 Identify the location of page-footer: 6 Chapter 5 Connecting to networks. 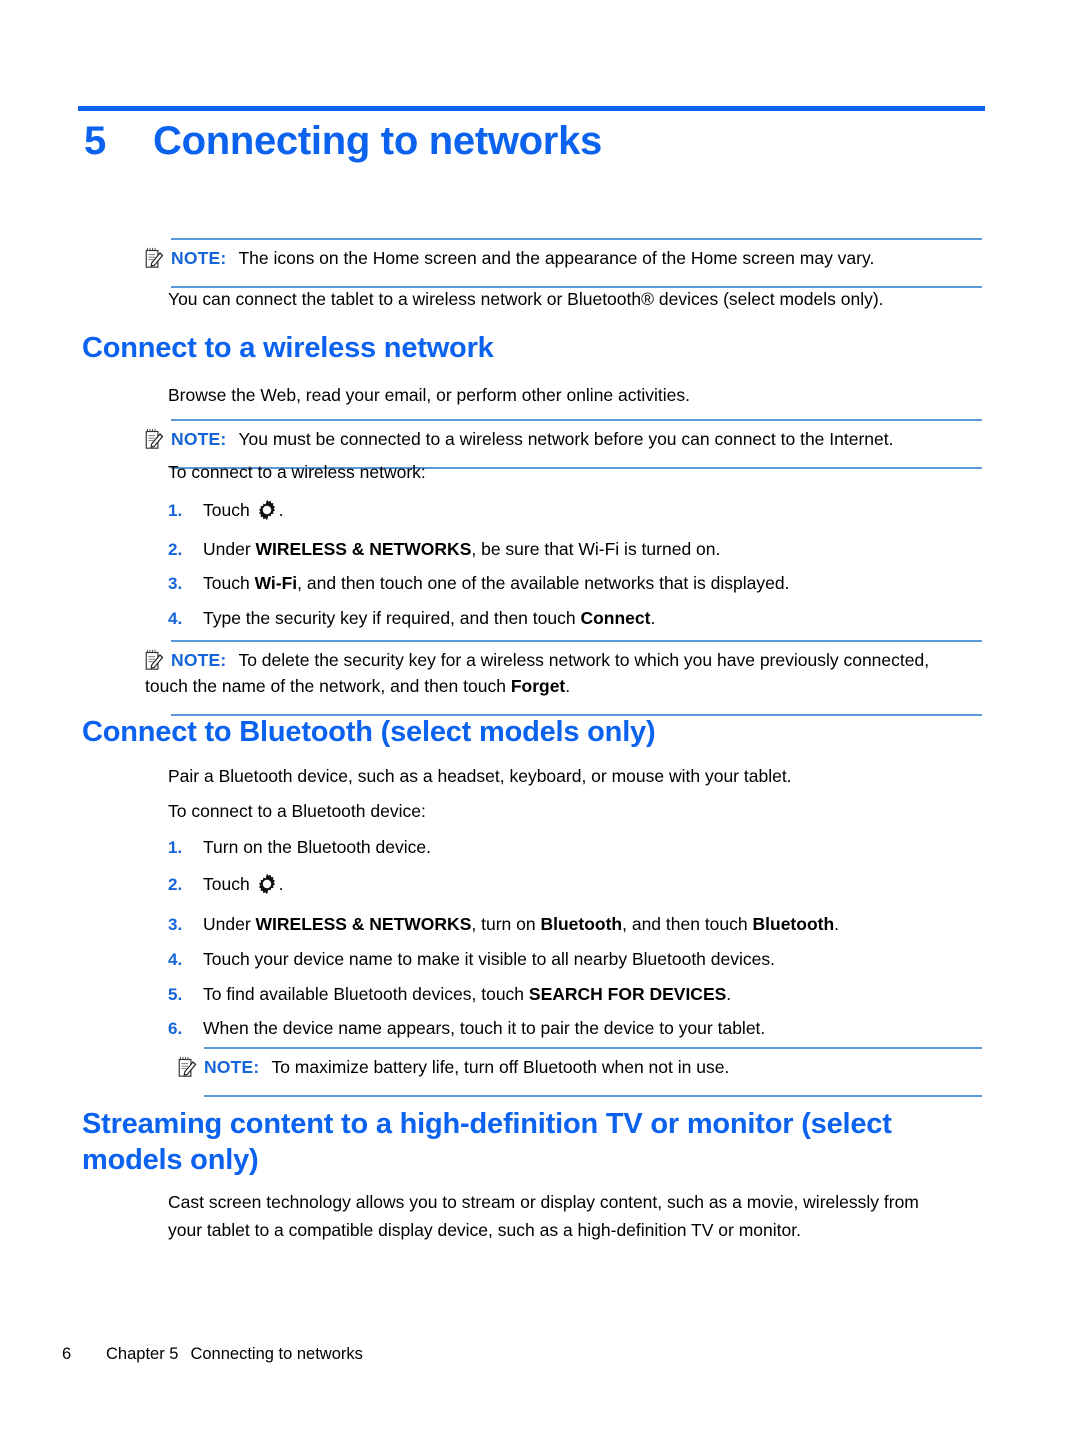
(212, 1354).